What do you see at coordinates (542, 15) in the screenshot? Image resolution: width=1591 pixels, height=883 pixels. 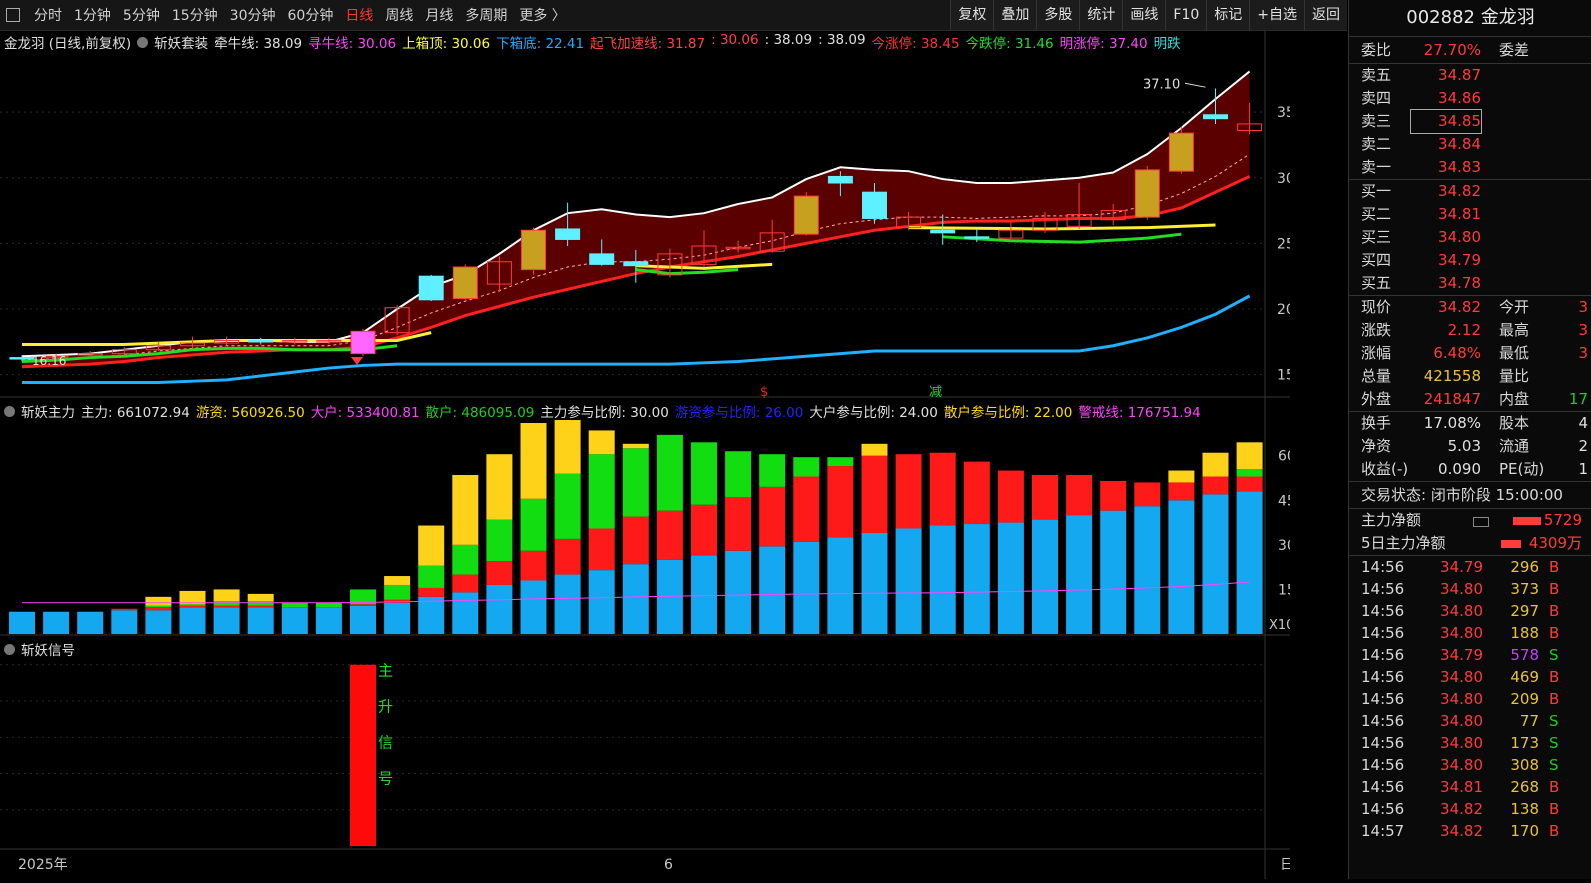 I see `period-tab: 更多 〉` at bounding box center [542, 15].